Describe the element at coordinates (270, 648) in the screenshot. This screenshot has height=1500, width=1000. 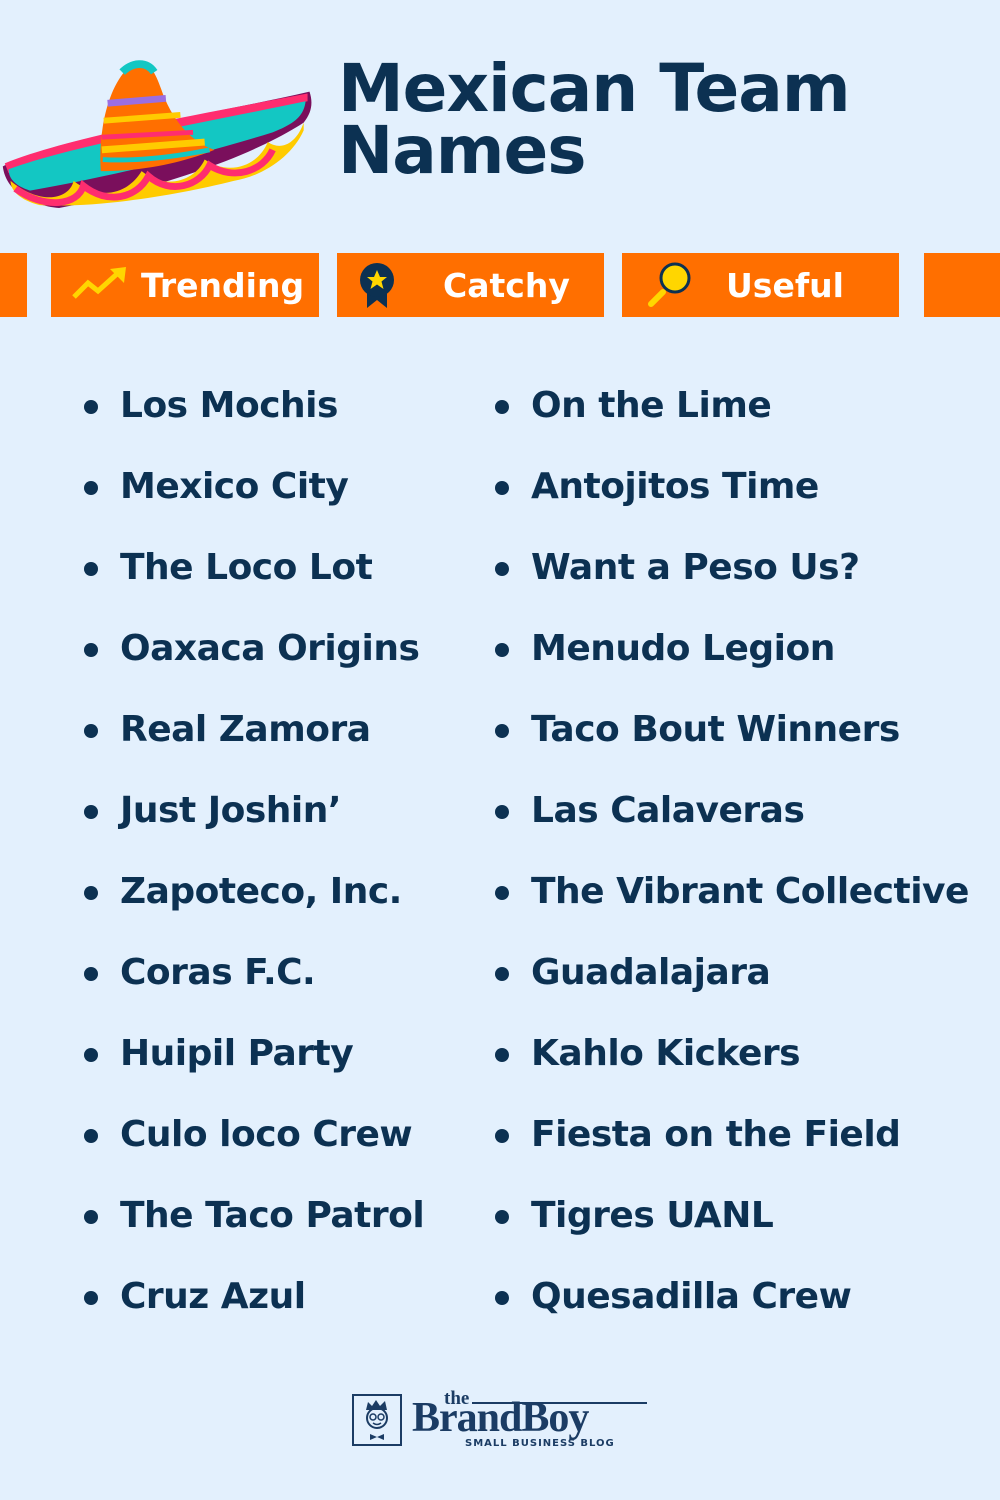
I see `team-name: Oaxaca Origins` at that location.